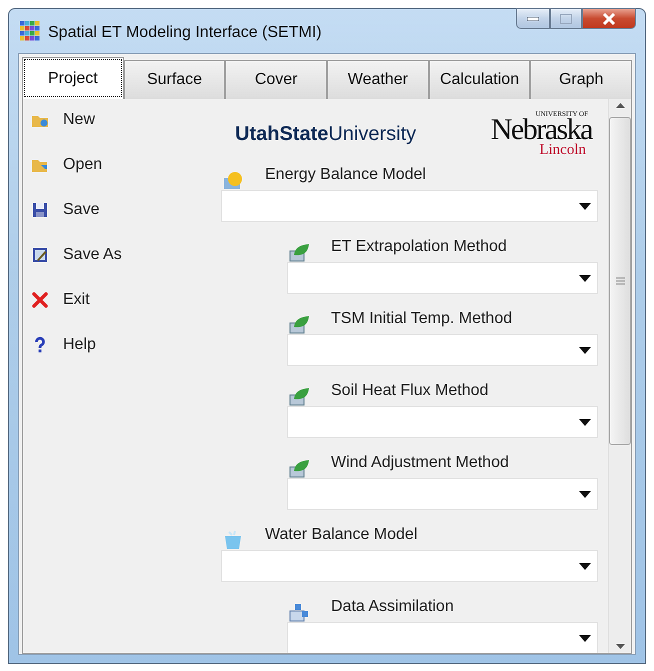 Image resolution: width=654 pixels, height=671 pixels. I want to click on field-label: Water Balance Model, so click(341, 535).